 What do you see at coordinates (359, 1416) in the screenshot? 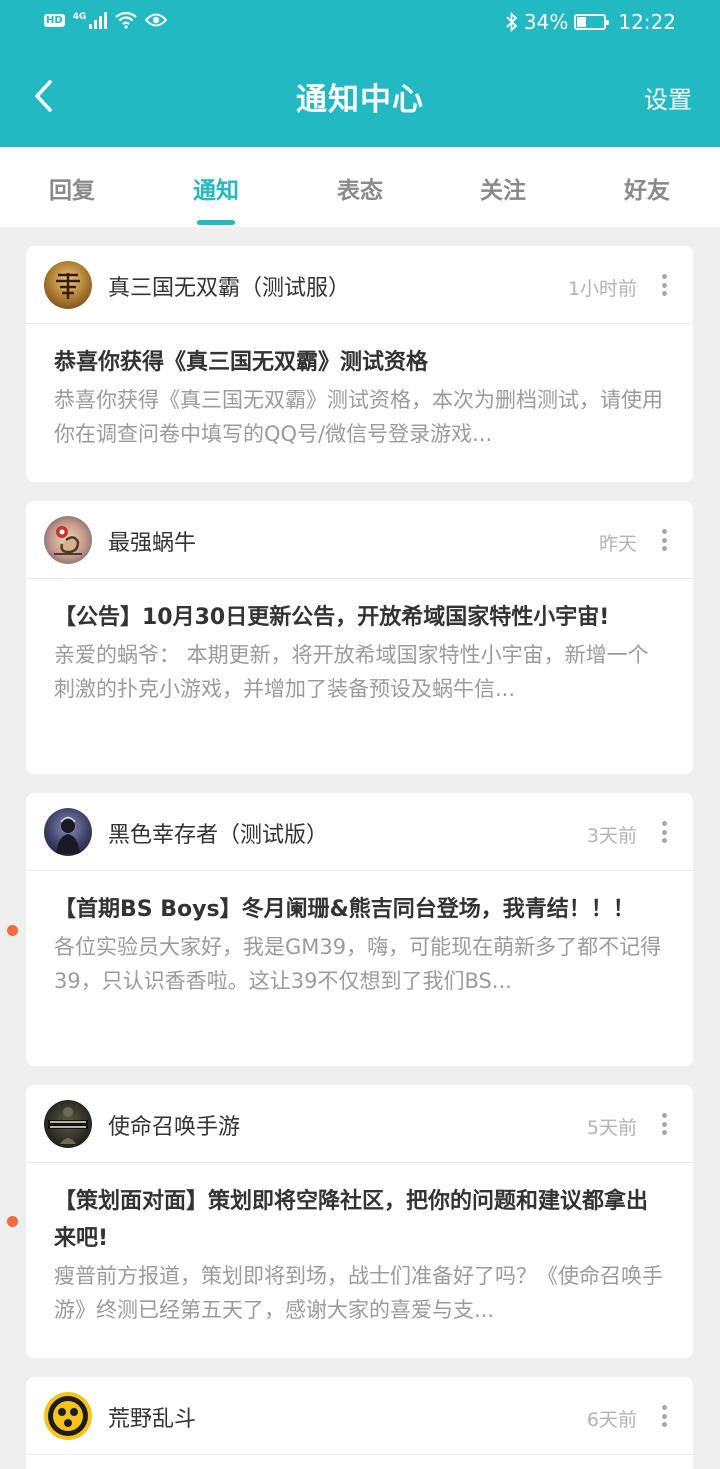
I see `card-header: 荒野乱斗 6天前` at bounding box center [359, 1416].